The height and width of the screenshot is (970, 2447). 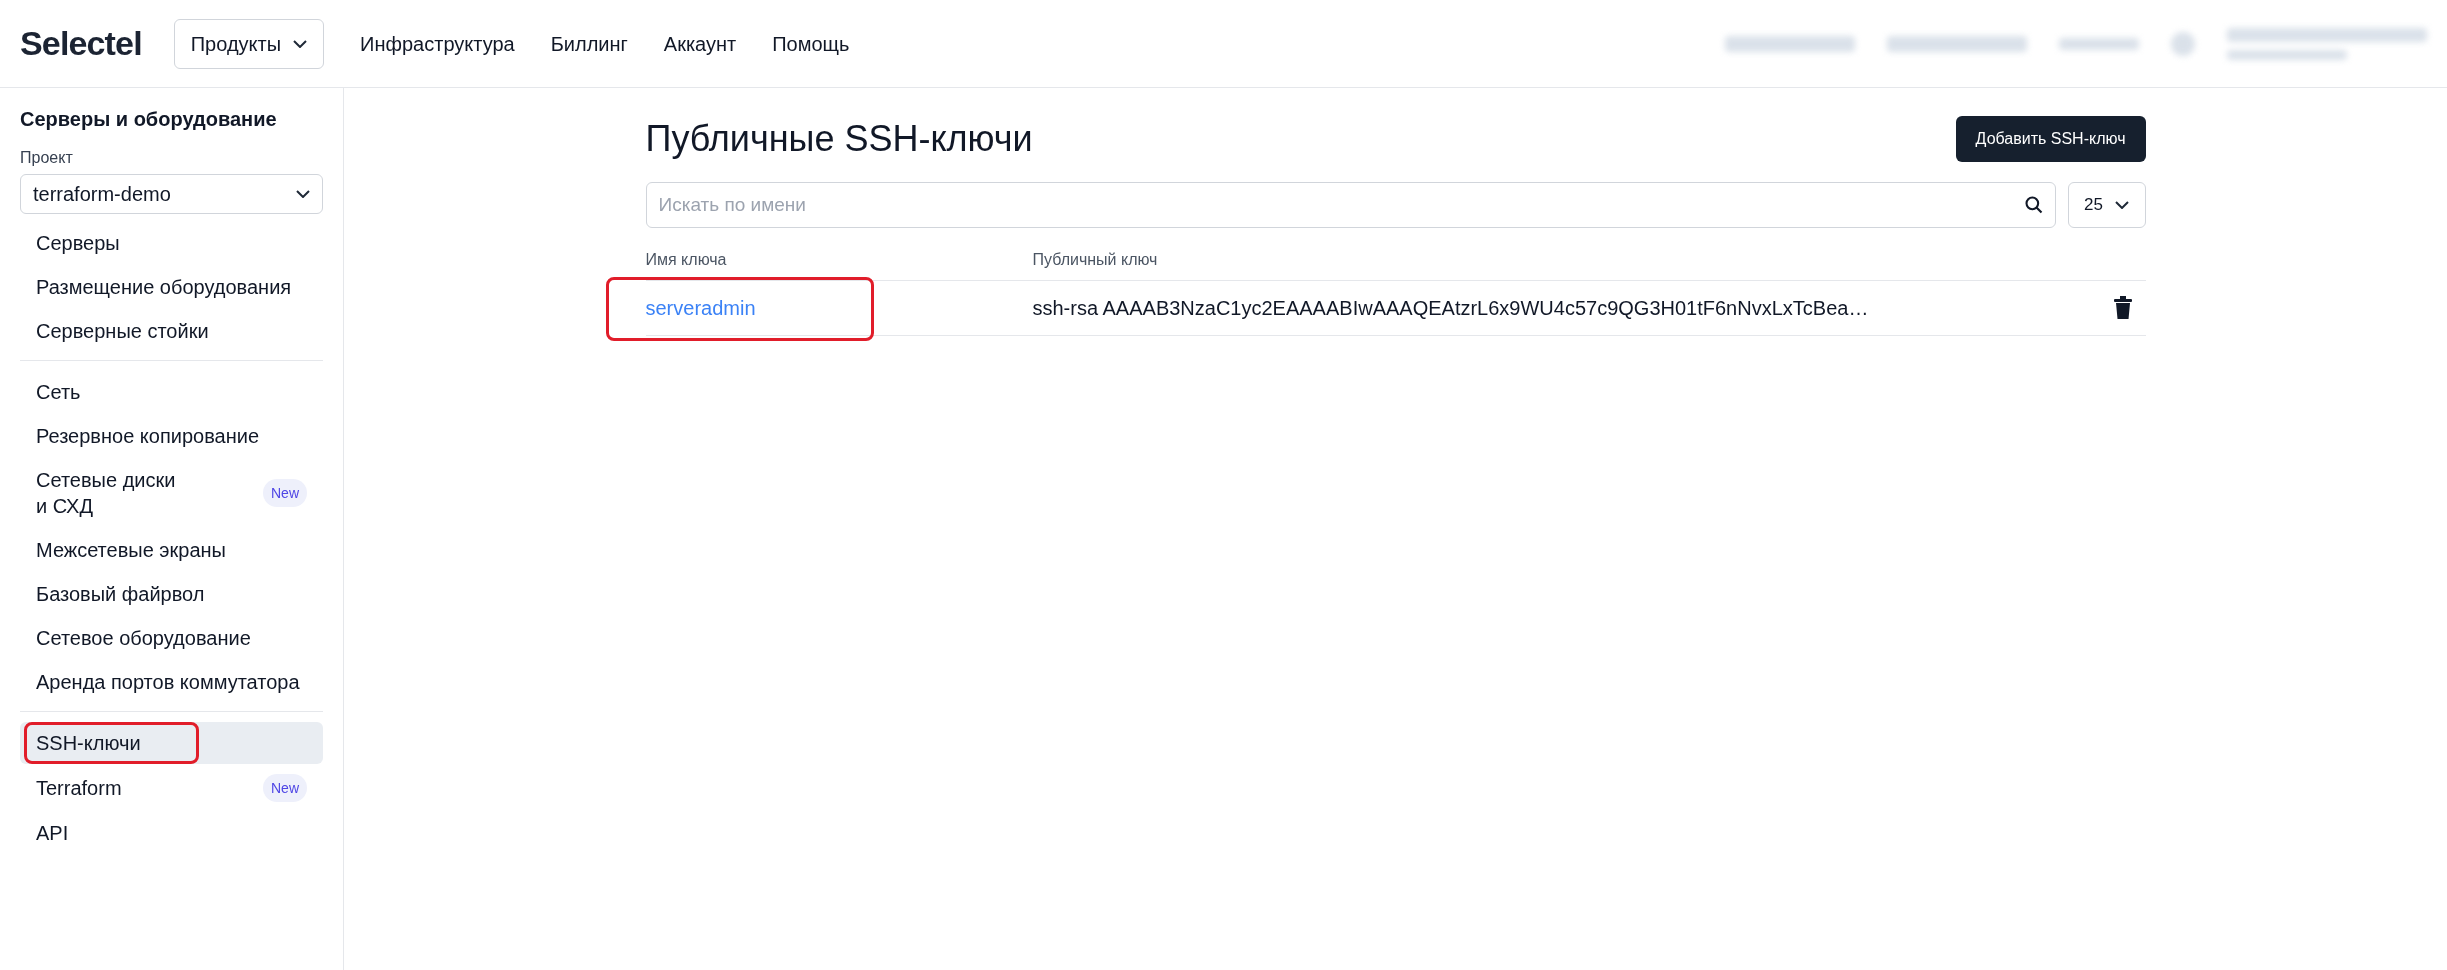 What do you see at coordinates (2033, 205) in the screenshot?
I see `search-icon` at bounding box center [2033, 205].